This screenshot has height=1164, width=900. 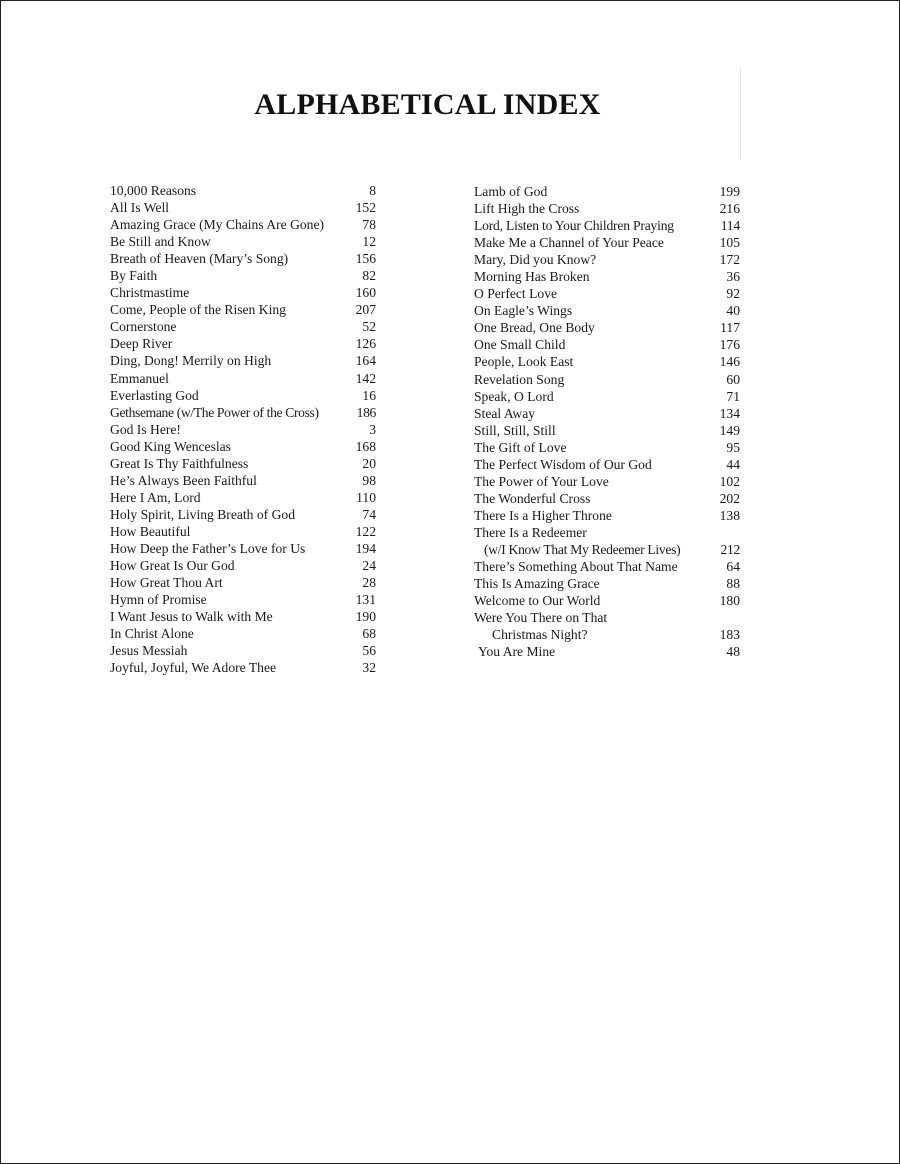 I want to click on entry-title: The Power of Your Love, so click(x=541, y=481).